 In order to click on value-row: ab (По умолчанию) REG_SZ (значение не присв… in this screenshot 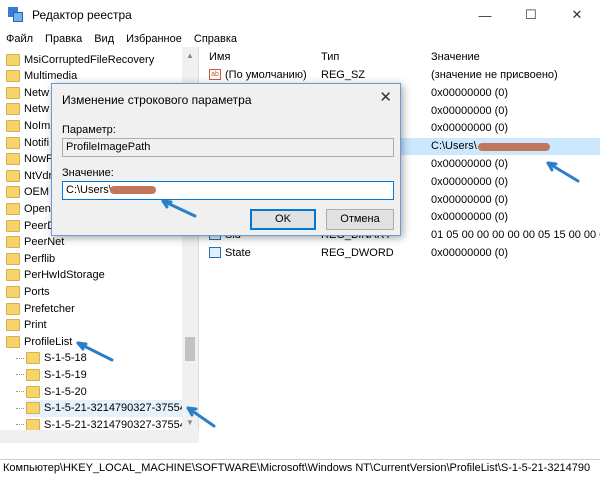, I will do `click(400, 75)`.